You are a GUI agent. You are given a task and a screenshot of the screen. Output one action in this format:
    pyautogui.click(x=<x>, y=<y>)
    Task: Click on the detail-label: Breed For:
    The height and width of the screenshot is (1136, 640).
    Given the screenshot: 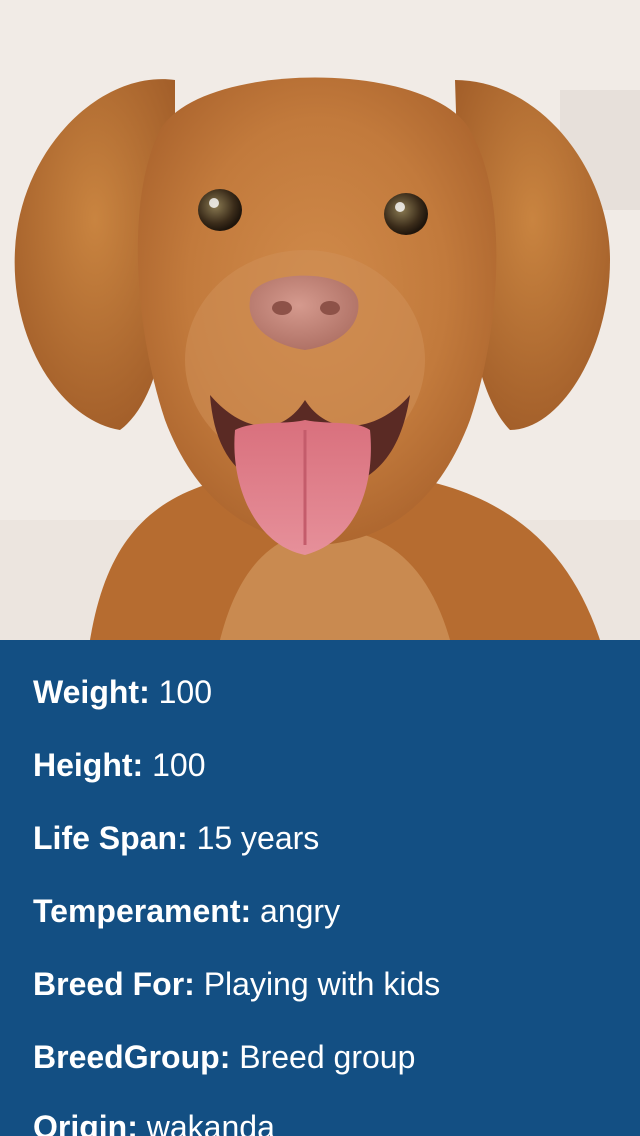 What is the action you would take?
    pyautogui.click(x=118, y=984)
    